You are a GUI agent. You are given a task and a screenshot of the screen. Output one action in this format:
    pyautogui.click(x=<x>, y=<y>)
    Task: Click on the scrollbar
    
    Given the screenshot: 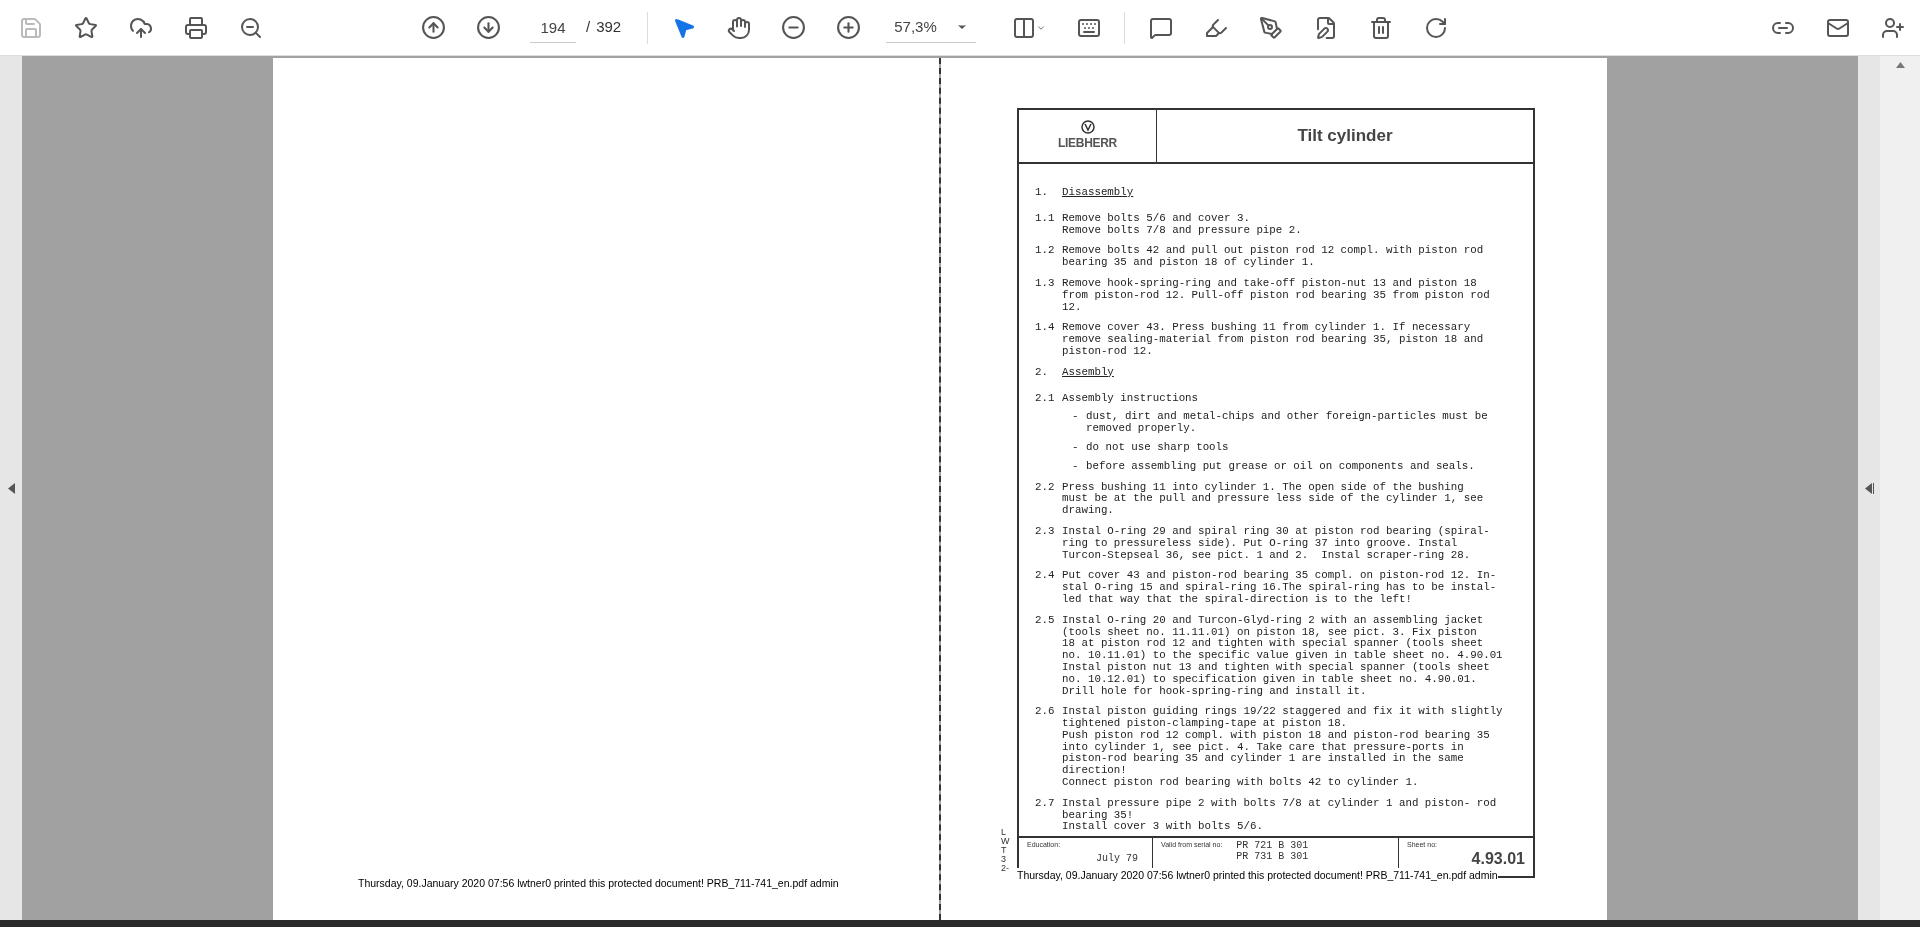 What is the action you would take?
    pyautogui.click(x=1900, y=488)
    